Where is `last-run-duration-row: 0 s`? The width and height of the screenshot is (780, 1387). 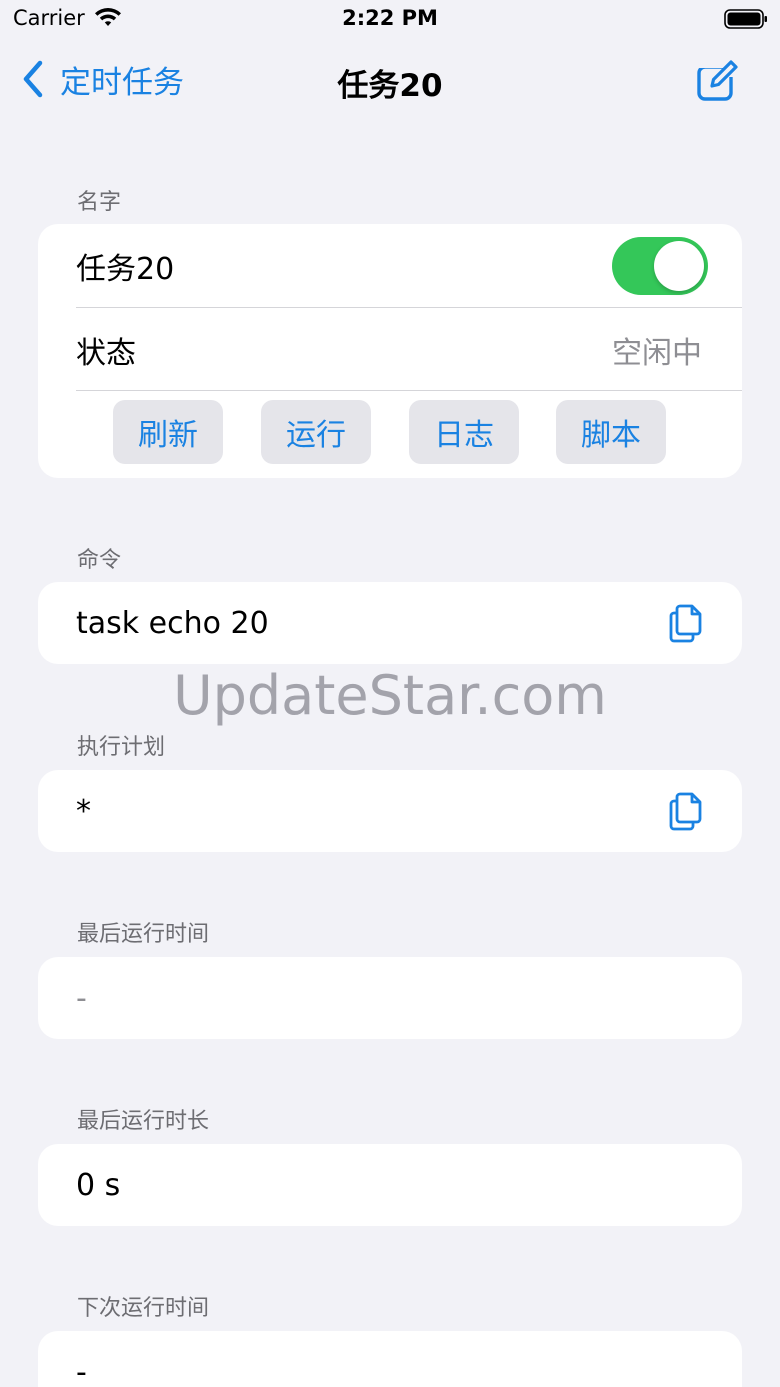
last-run-duration-row: 0 s is located at coordinates (409, 1185).